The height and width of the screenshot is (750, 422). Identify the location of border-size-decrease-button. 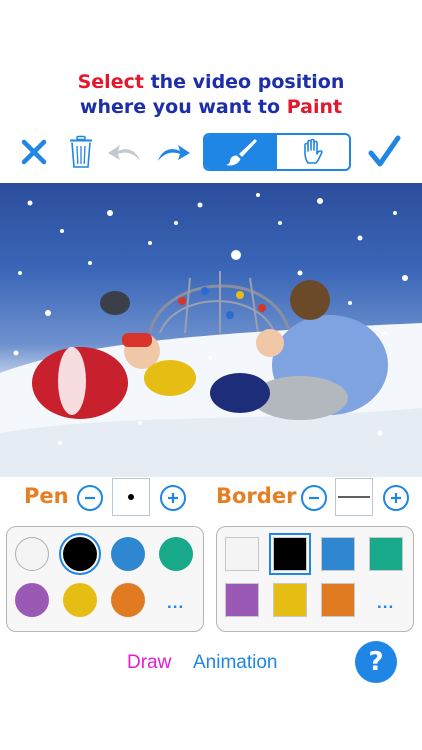
(314, 498).